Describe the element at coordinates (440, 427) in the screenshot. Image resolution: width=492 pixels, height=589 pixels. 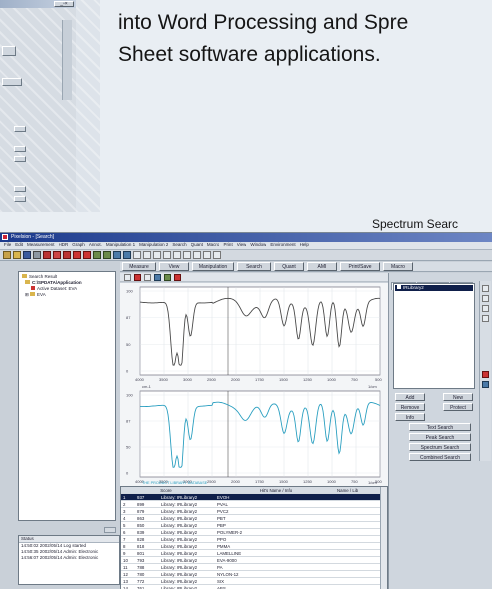
I see `text-search-button: Text Search` at that location.